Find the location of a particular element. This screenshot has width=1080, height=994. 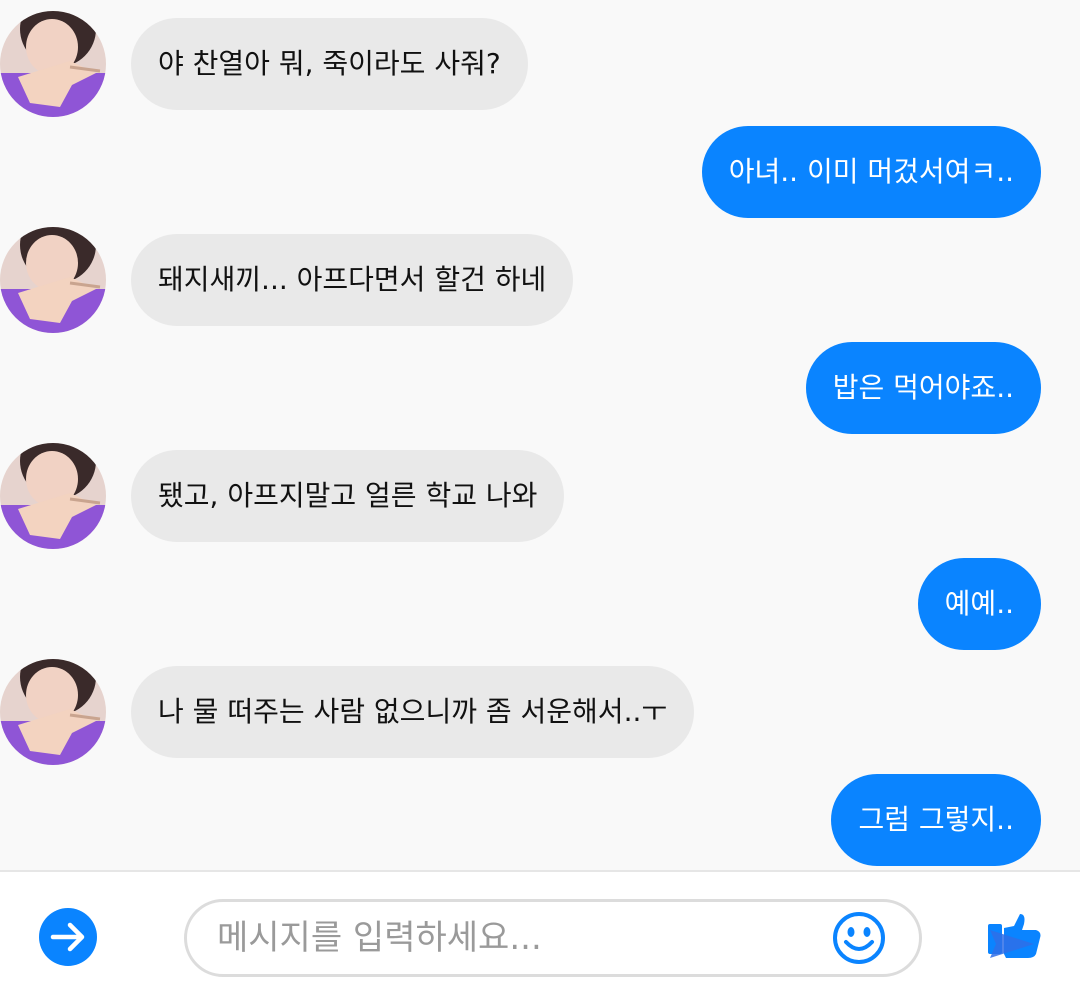

incoming-message-bubble: 돼지새끼... 아프다면서 할건 하네 is located at coordinates (352, 280).